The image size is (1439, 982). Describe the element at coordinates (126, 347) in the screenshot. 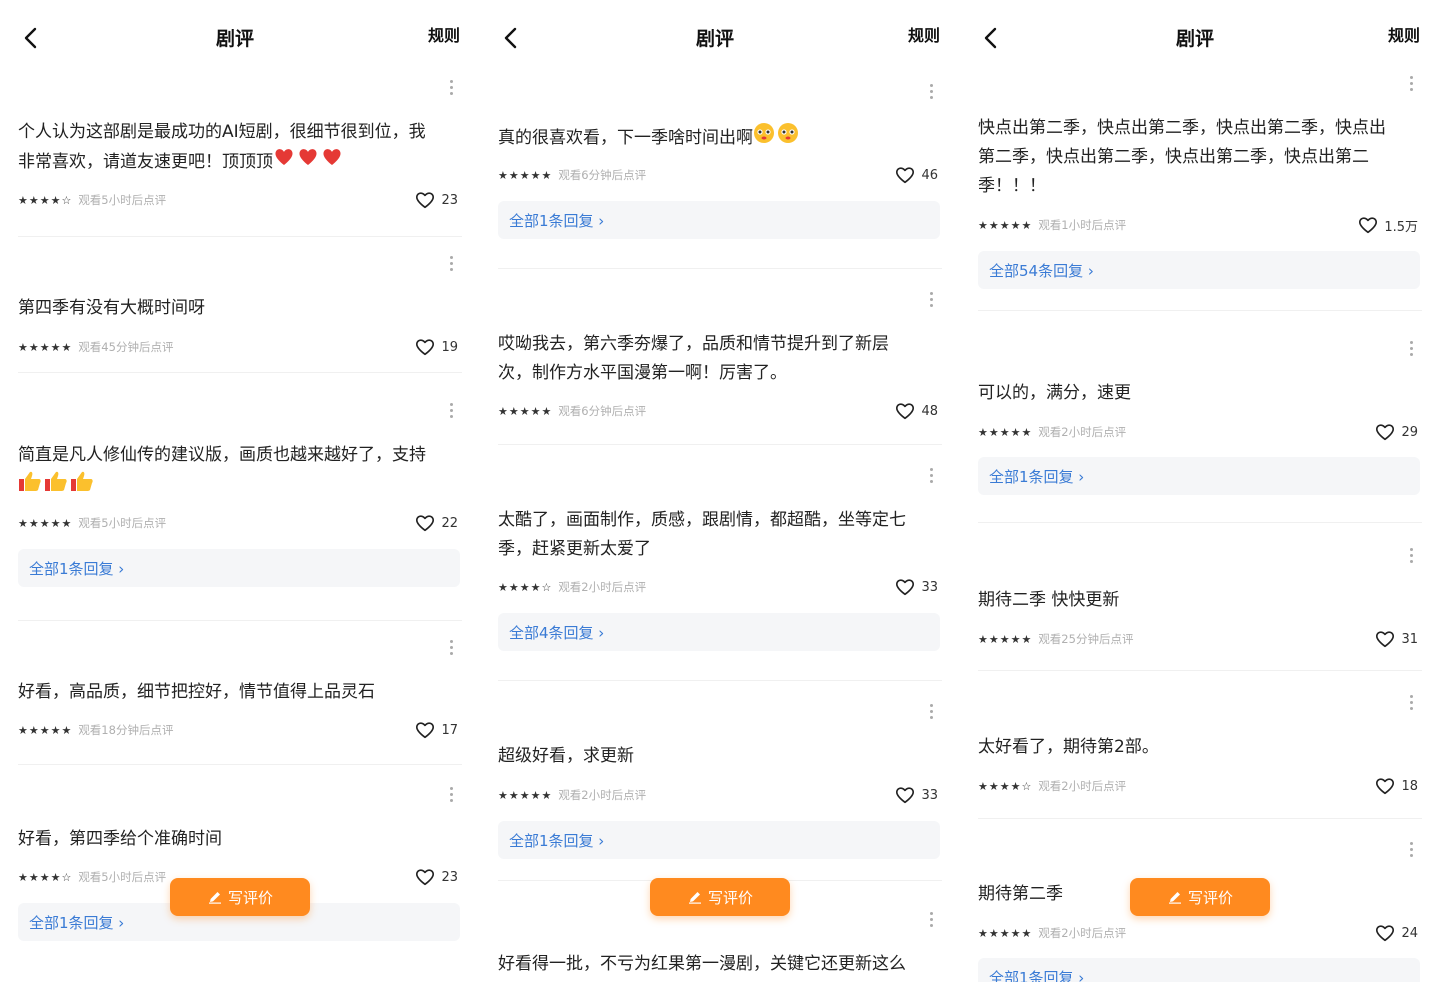

I see `watch-time: 观看45分钟后点评` at that location.